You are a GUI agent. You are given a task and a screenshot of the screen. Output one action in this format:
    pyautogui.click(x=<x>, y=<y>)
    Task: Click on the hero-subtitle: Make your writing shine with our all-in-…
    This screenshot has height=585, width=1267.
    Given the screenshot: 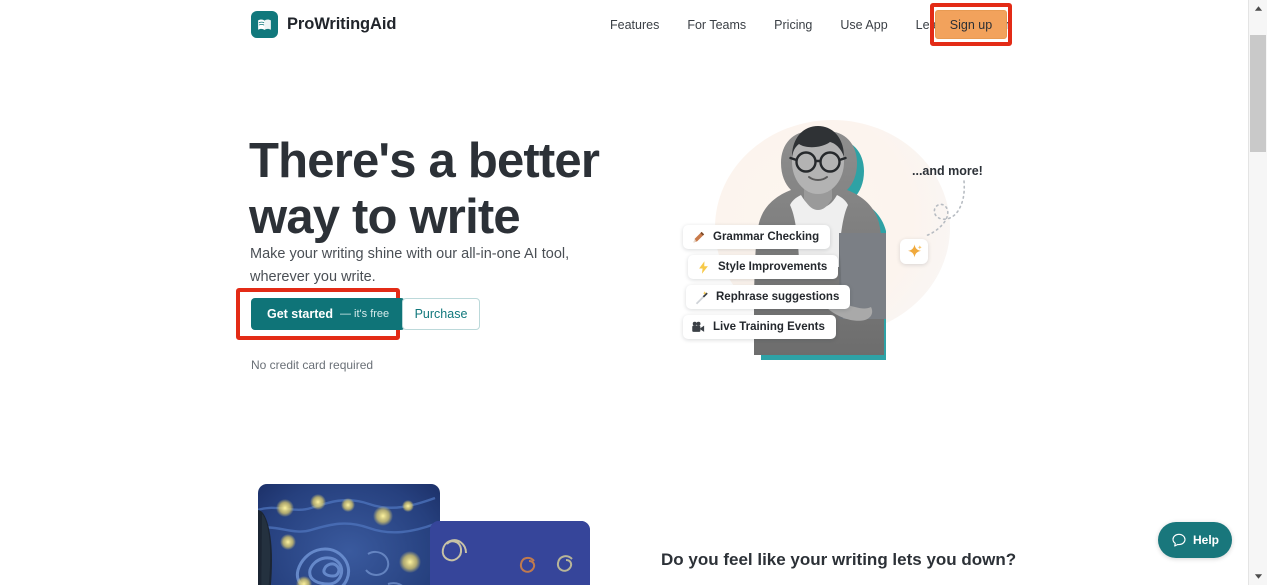 What is the action you would take?
    pyautogui.click(x=410, y=265)
    